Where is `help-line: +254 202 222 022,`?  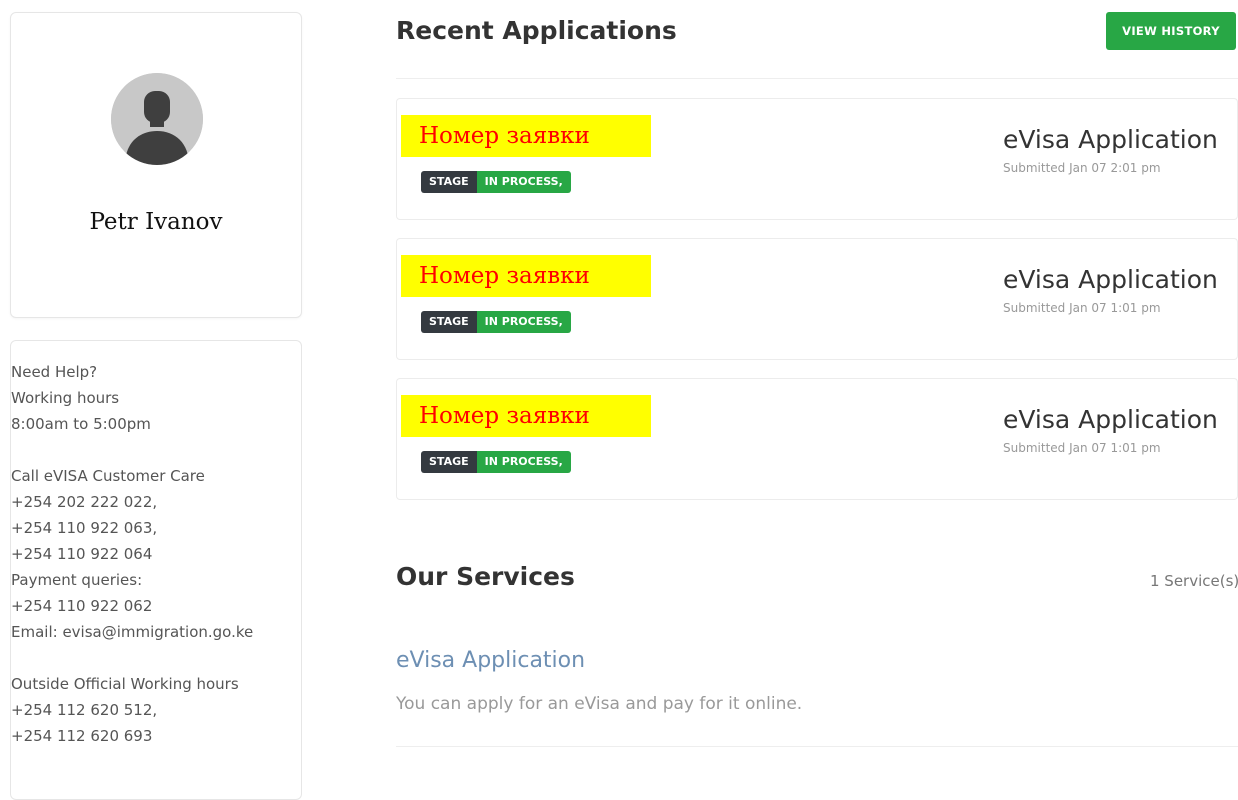
help-line: +254 202 222 022, is located at coordinates (84, 502).